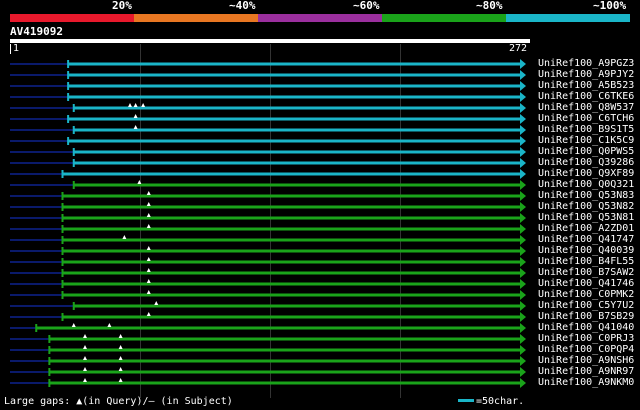  I want to click on hit-label: UniRef100_A9NKM0, so click(586, 382).